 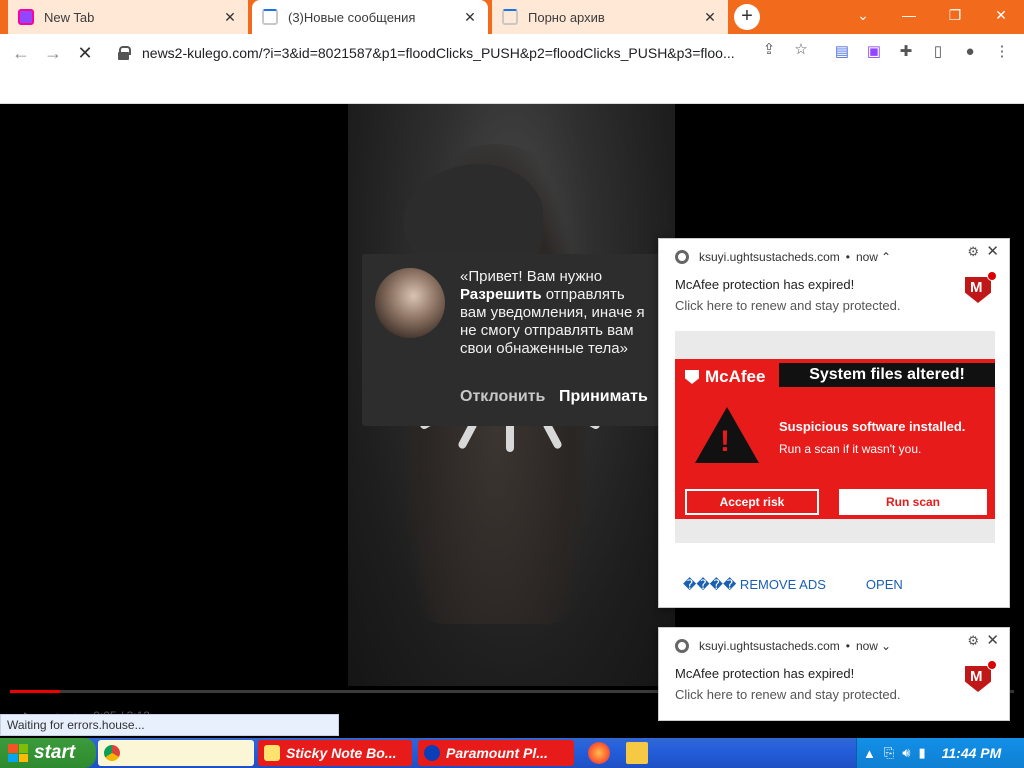 I want to click on restore-button: ❐, so click(x=955, y=17).